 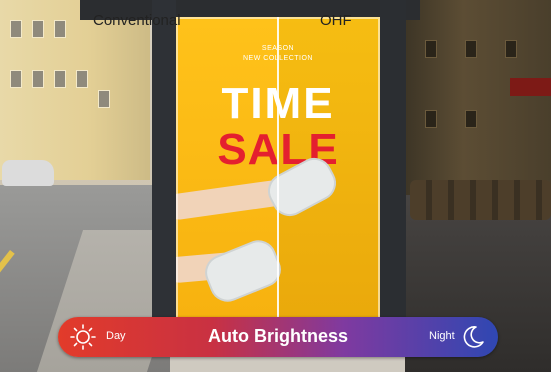 I want to click on parked-car, so click(x=28, y=173).